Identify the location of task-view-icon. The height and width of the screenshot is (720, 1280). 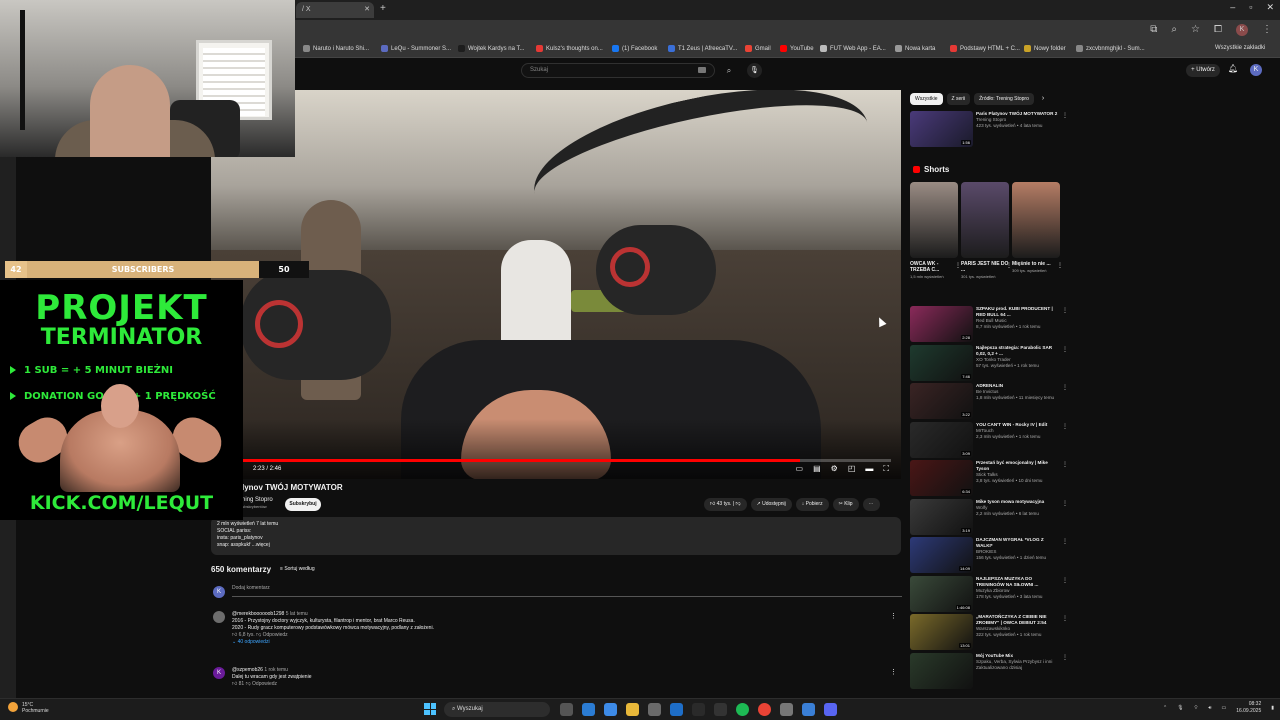
(566, 709).